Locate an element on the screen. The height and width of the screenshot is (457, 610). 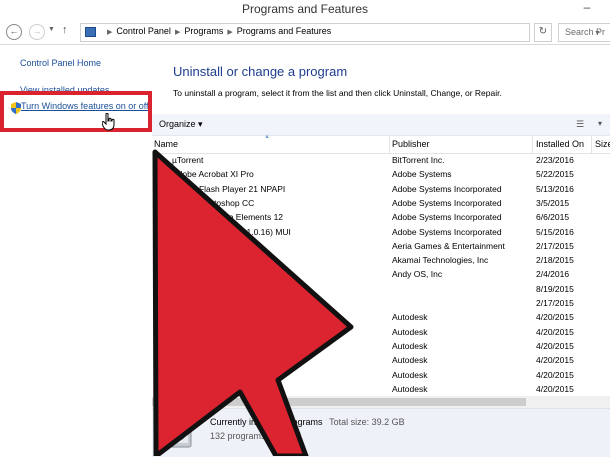
window-title: Programs and Features is located at coordinates (305, 9).